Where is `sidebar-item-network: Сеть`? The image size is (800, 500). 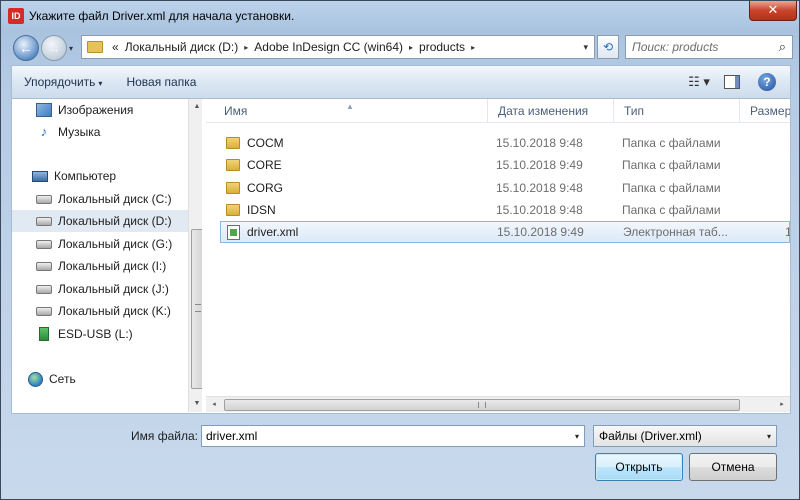 sidebar-item-network: Сеть is located at coordinates (100, 379).